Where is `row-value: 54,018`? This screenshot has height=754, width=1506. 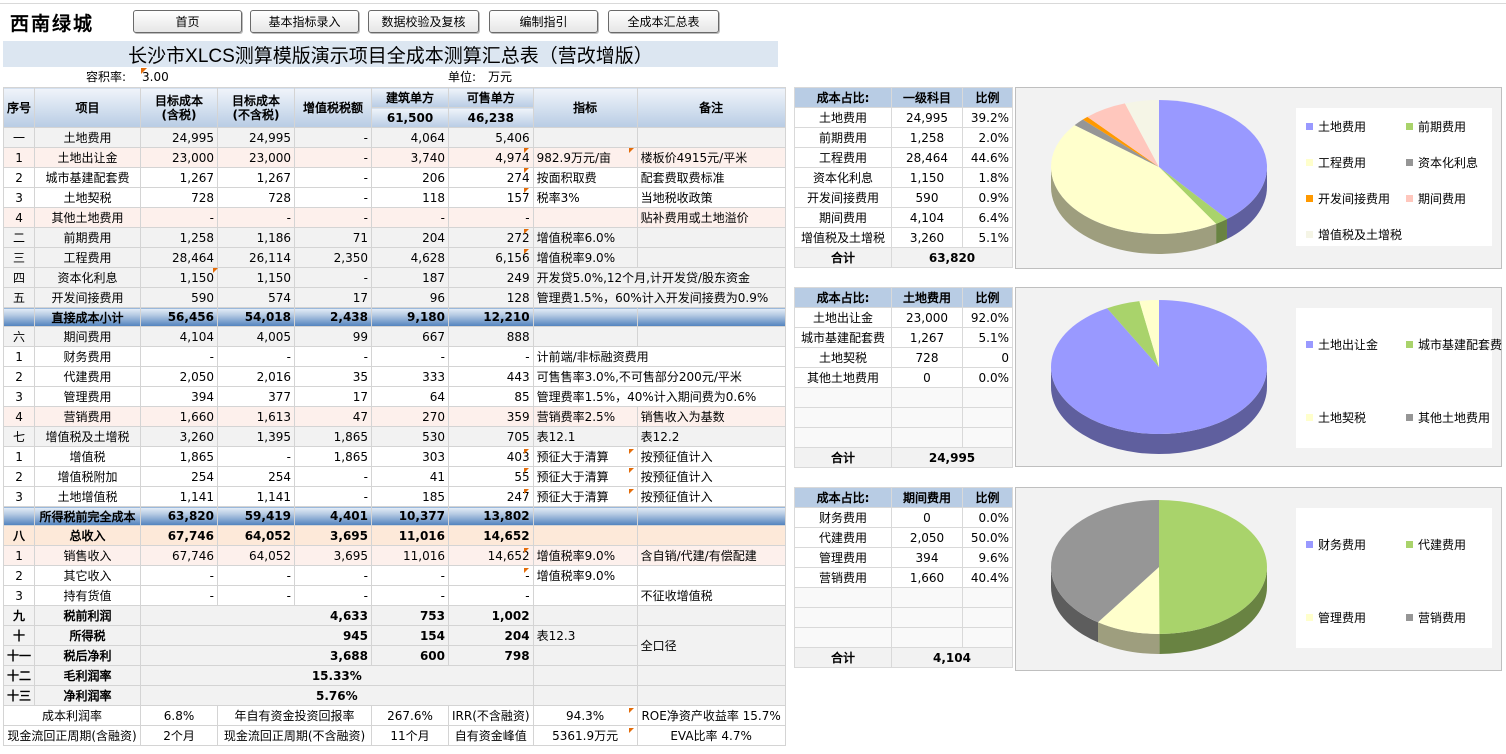 row-value: 54,018 is located at coordinates (256, 317).